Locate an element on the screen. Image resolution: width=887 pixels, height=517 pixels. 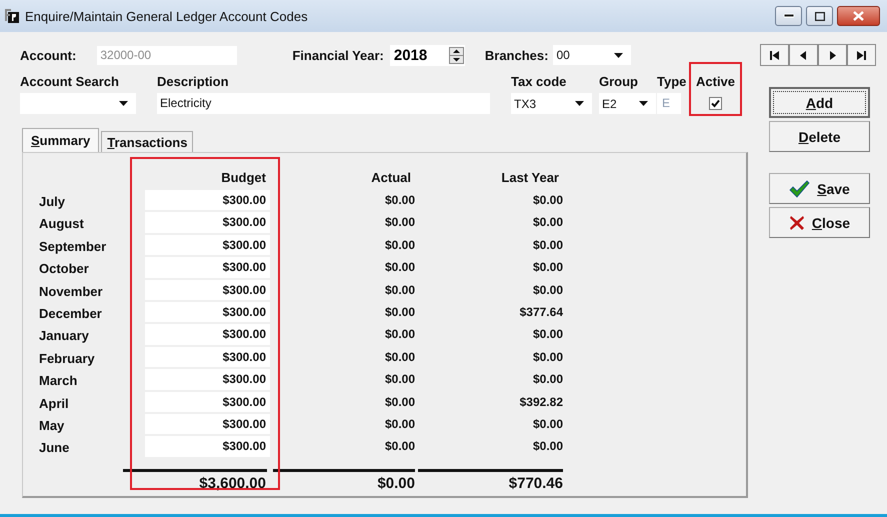
tab: Summary is located at coordinates (61, 140).